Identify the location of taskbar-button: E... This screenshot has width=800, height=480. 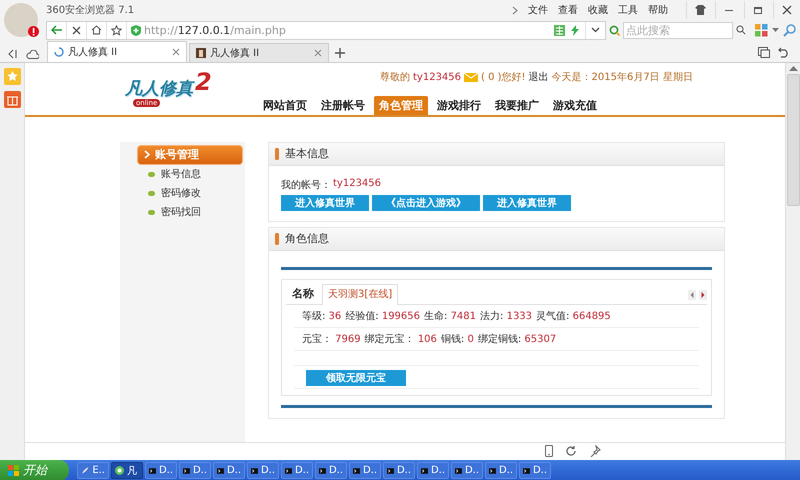
(93, 470).